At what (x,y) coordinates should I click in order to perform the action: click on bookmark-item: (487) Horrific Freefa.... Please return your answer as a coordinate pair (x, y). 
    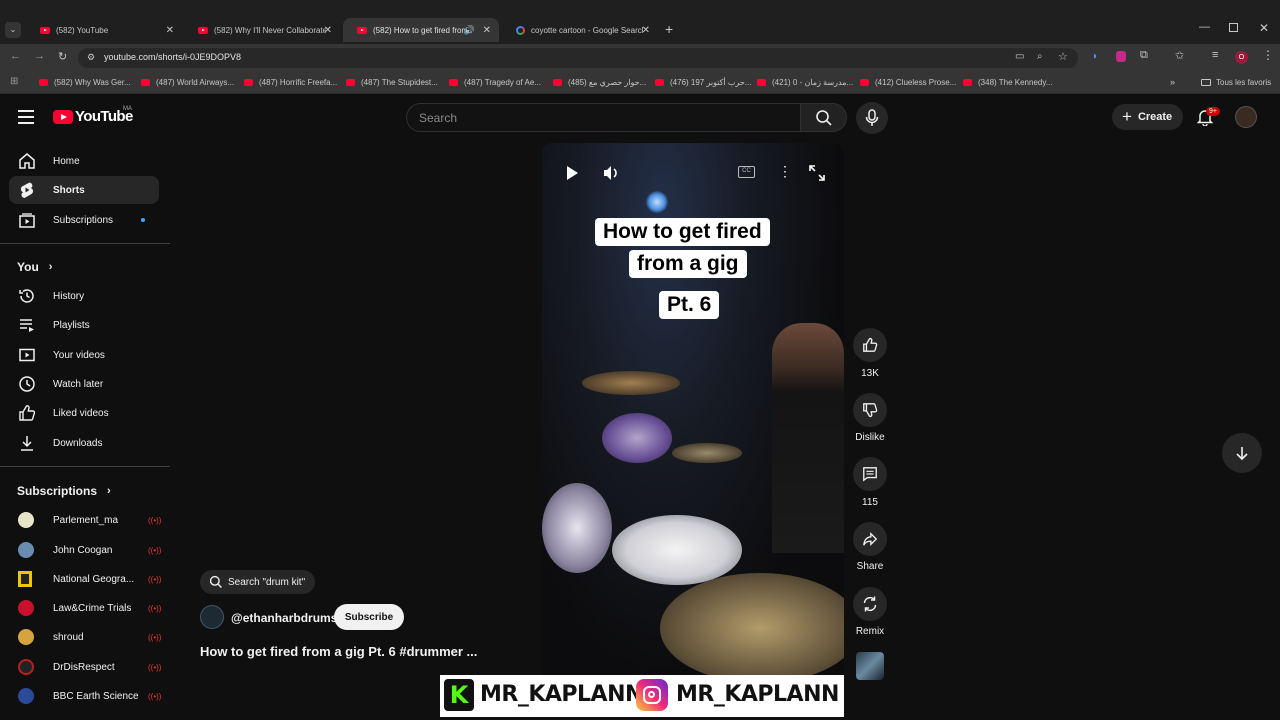
    Looking at the image, I should click on (290, 82).